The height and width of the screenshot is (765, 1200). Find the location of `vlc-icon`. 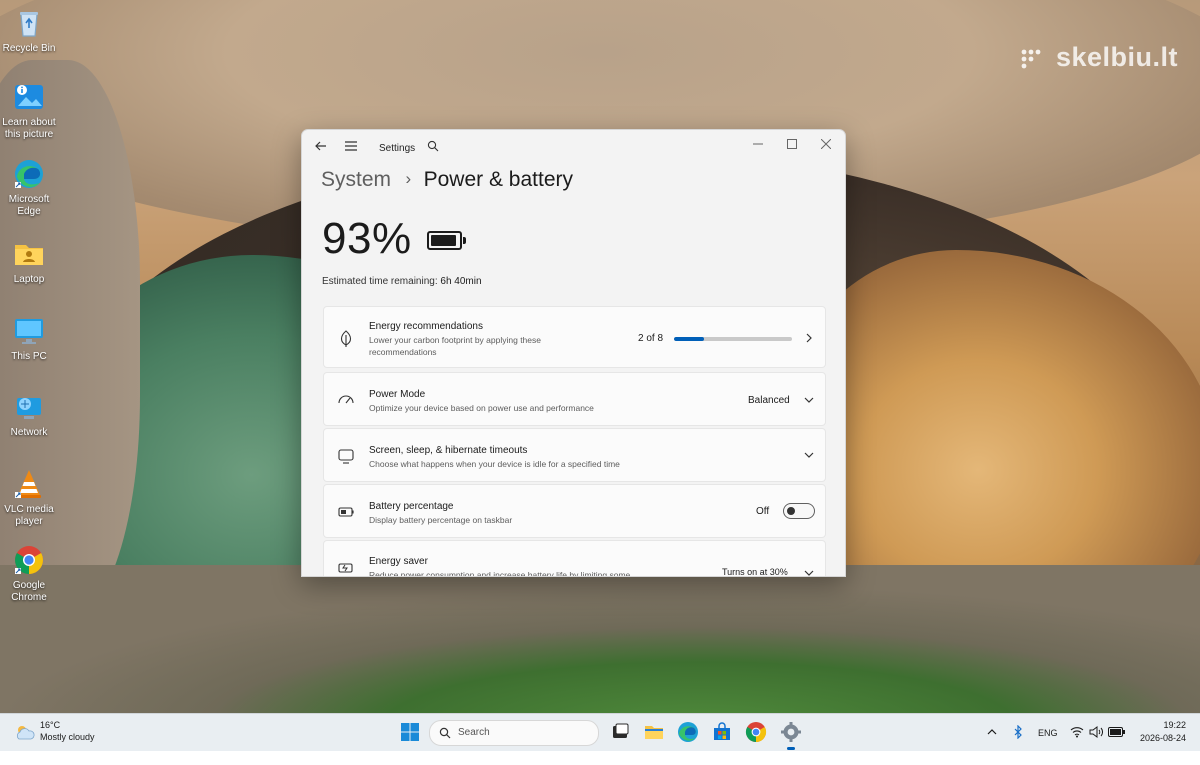

vlc-icon is located at coordinates (29, 484).